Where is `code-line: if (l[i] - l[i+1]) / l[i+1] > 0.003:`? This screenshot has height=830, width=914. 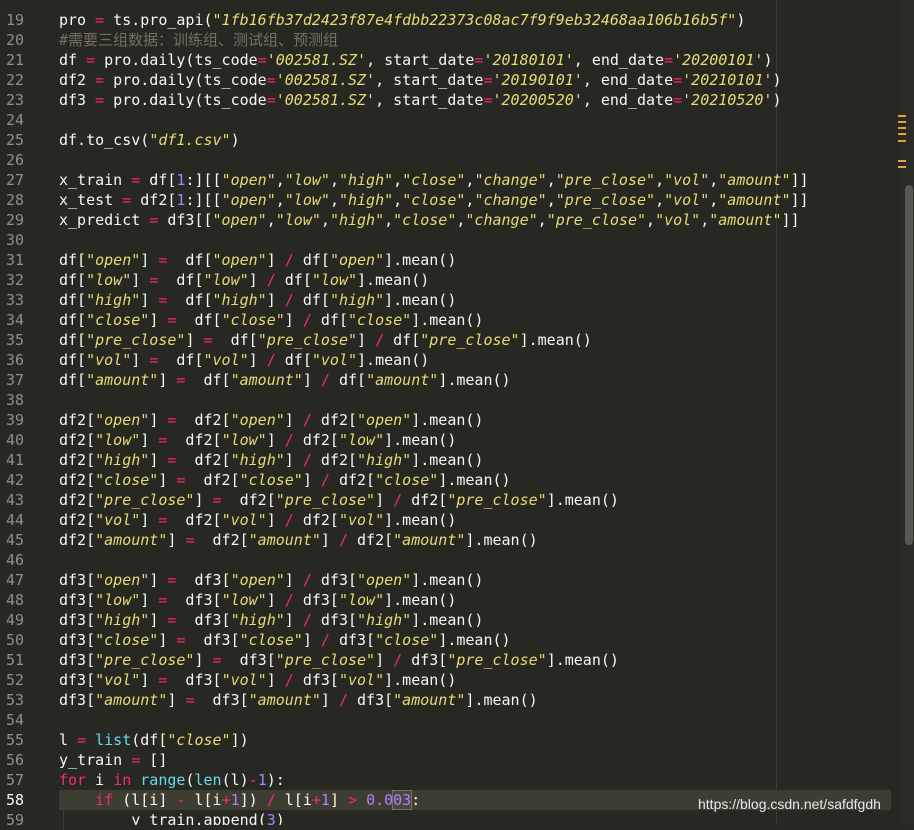 code-line: if (l[i] - l[i+1]) / l[i+1] > 0.003: is located at coordinates (239, 800).